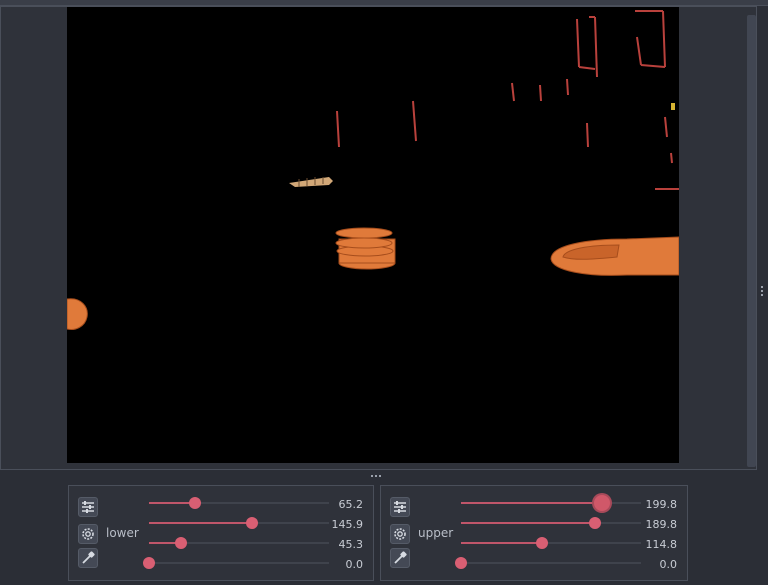 This screenshot has width=768, height=585. I want to click on vertical-scrollbar, so click(751, 241).